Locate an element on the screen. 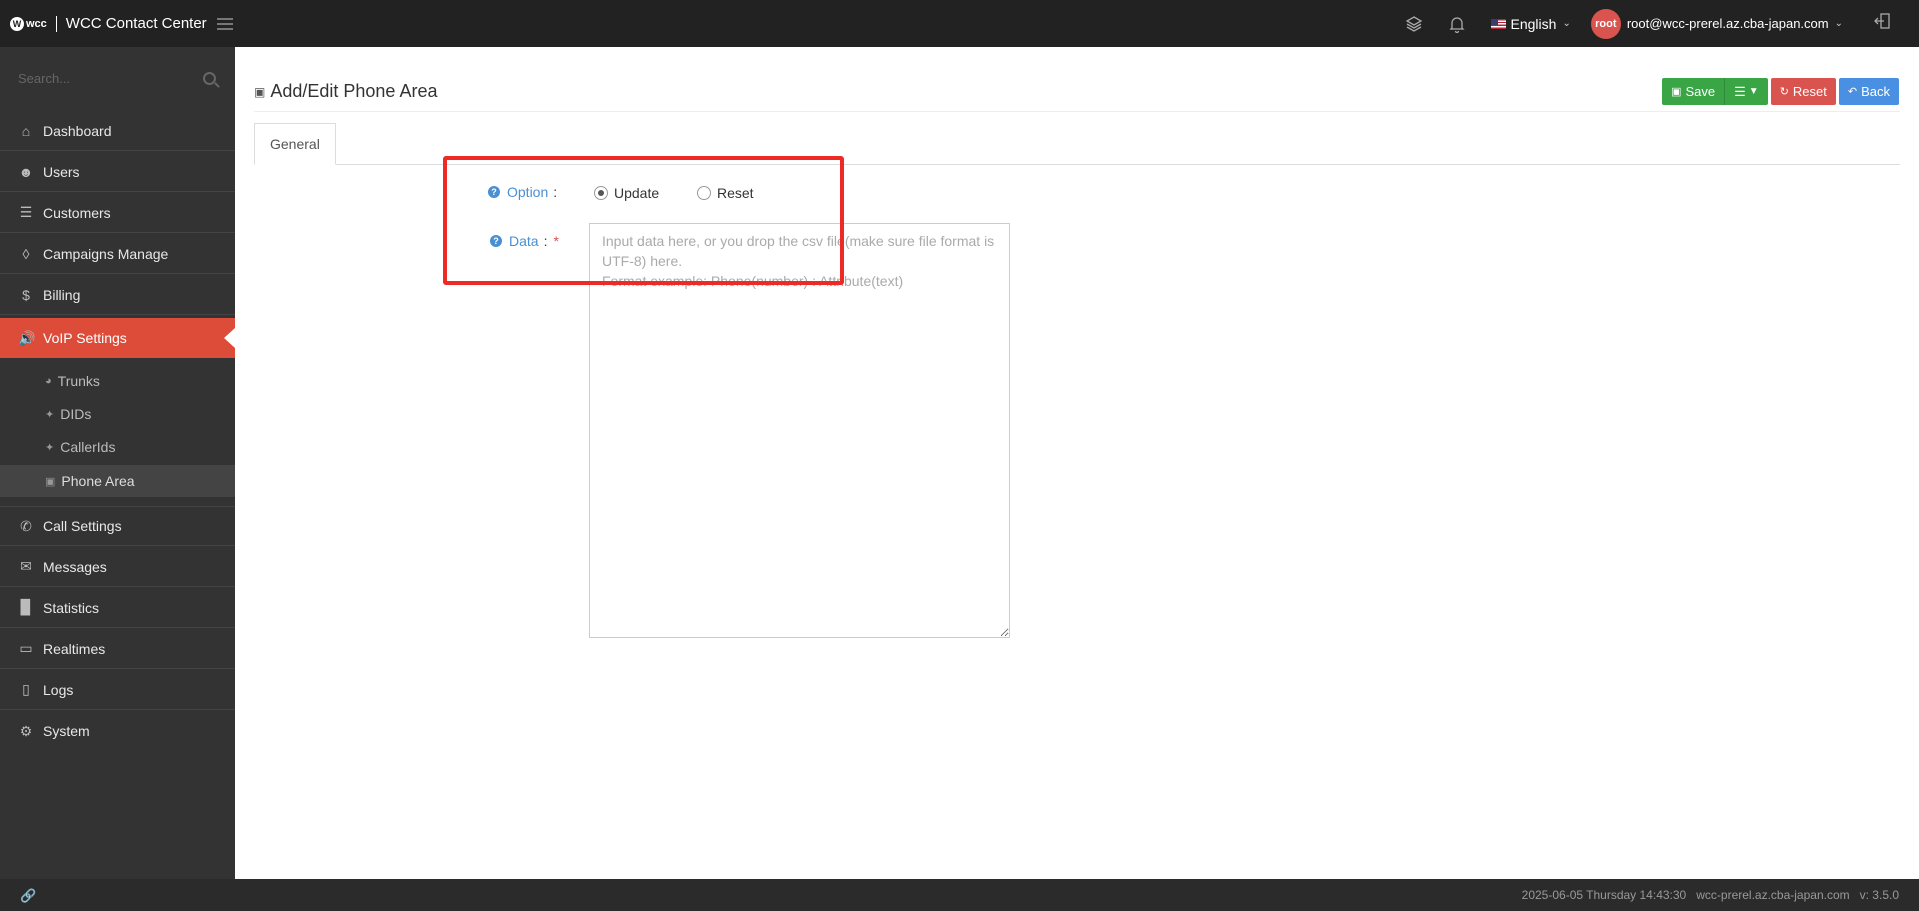 The width and height of the screenshot is (1919, 911). sidebar-subitem-label: CallerIds is located at coordinates (88, 447).